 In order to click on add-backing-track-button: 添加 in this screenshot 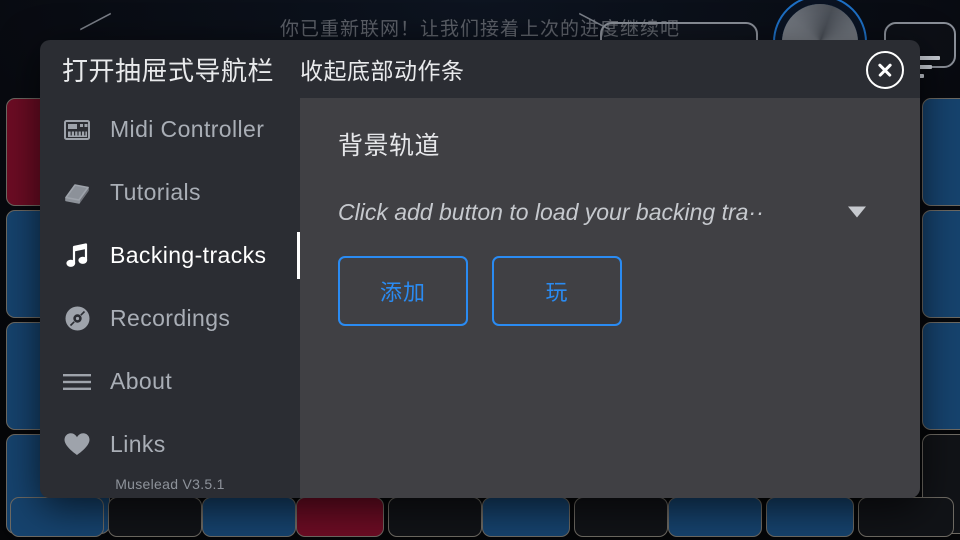, I will do `click(403, 291)`.